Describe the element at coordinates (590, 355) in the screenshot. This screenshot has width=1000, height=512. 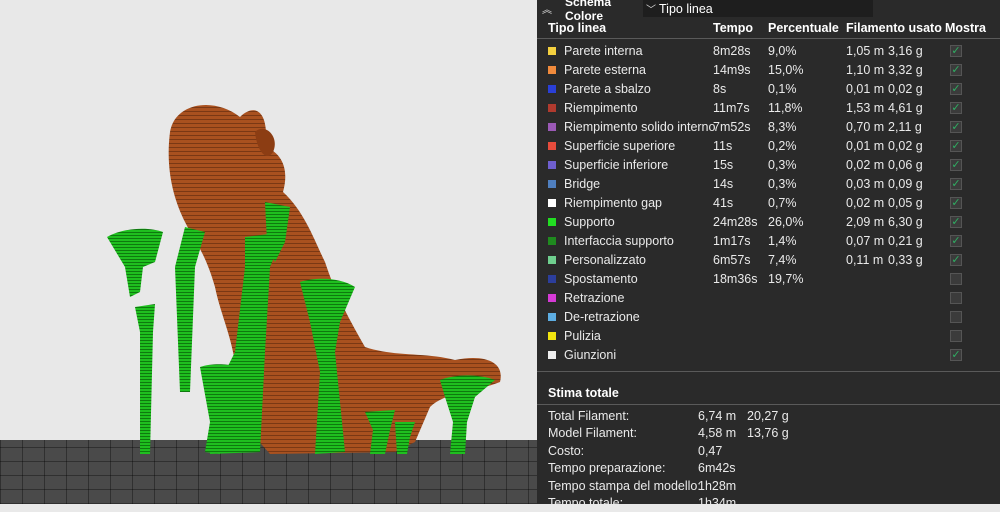
I see `line-type-name: Giunzioni` at that location.